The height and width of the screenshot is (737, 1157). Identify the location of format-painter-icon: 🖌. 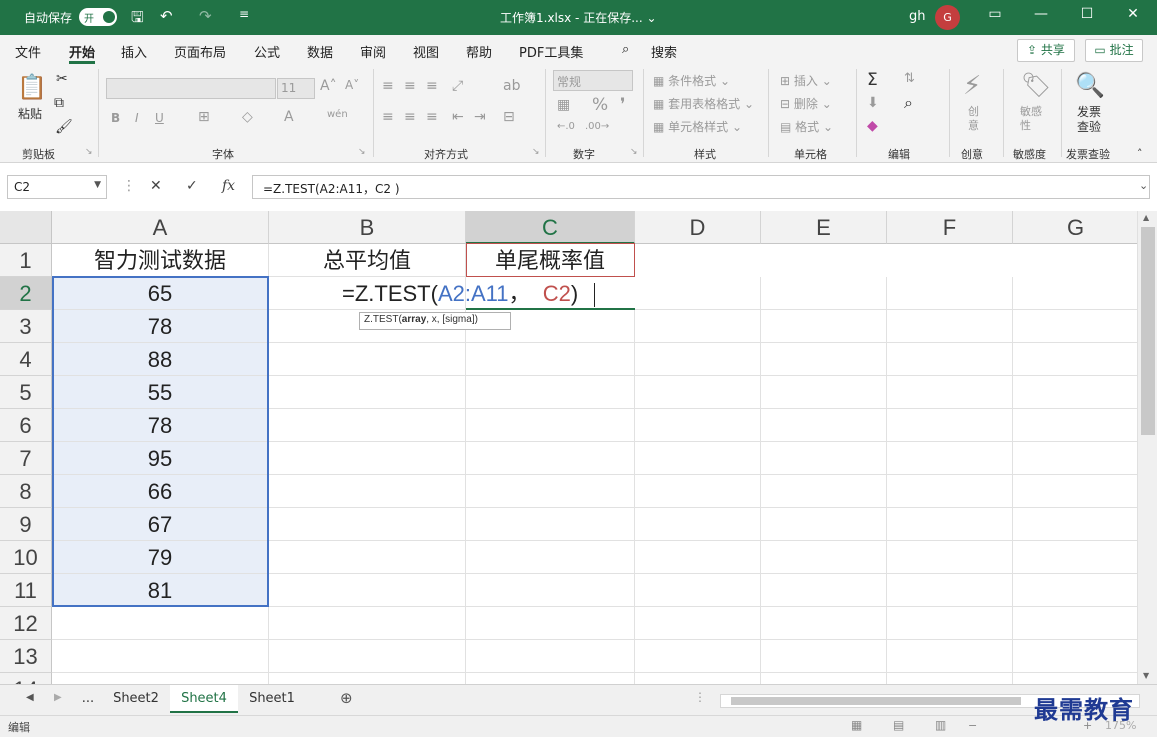
(64, 127).